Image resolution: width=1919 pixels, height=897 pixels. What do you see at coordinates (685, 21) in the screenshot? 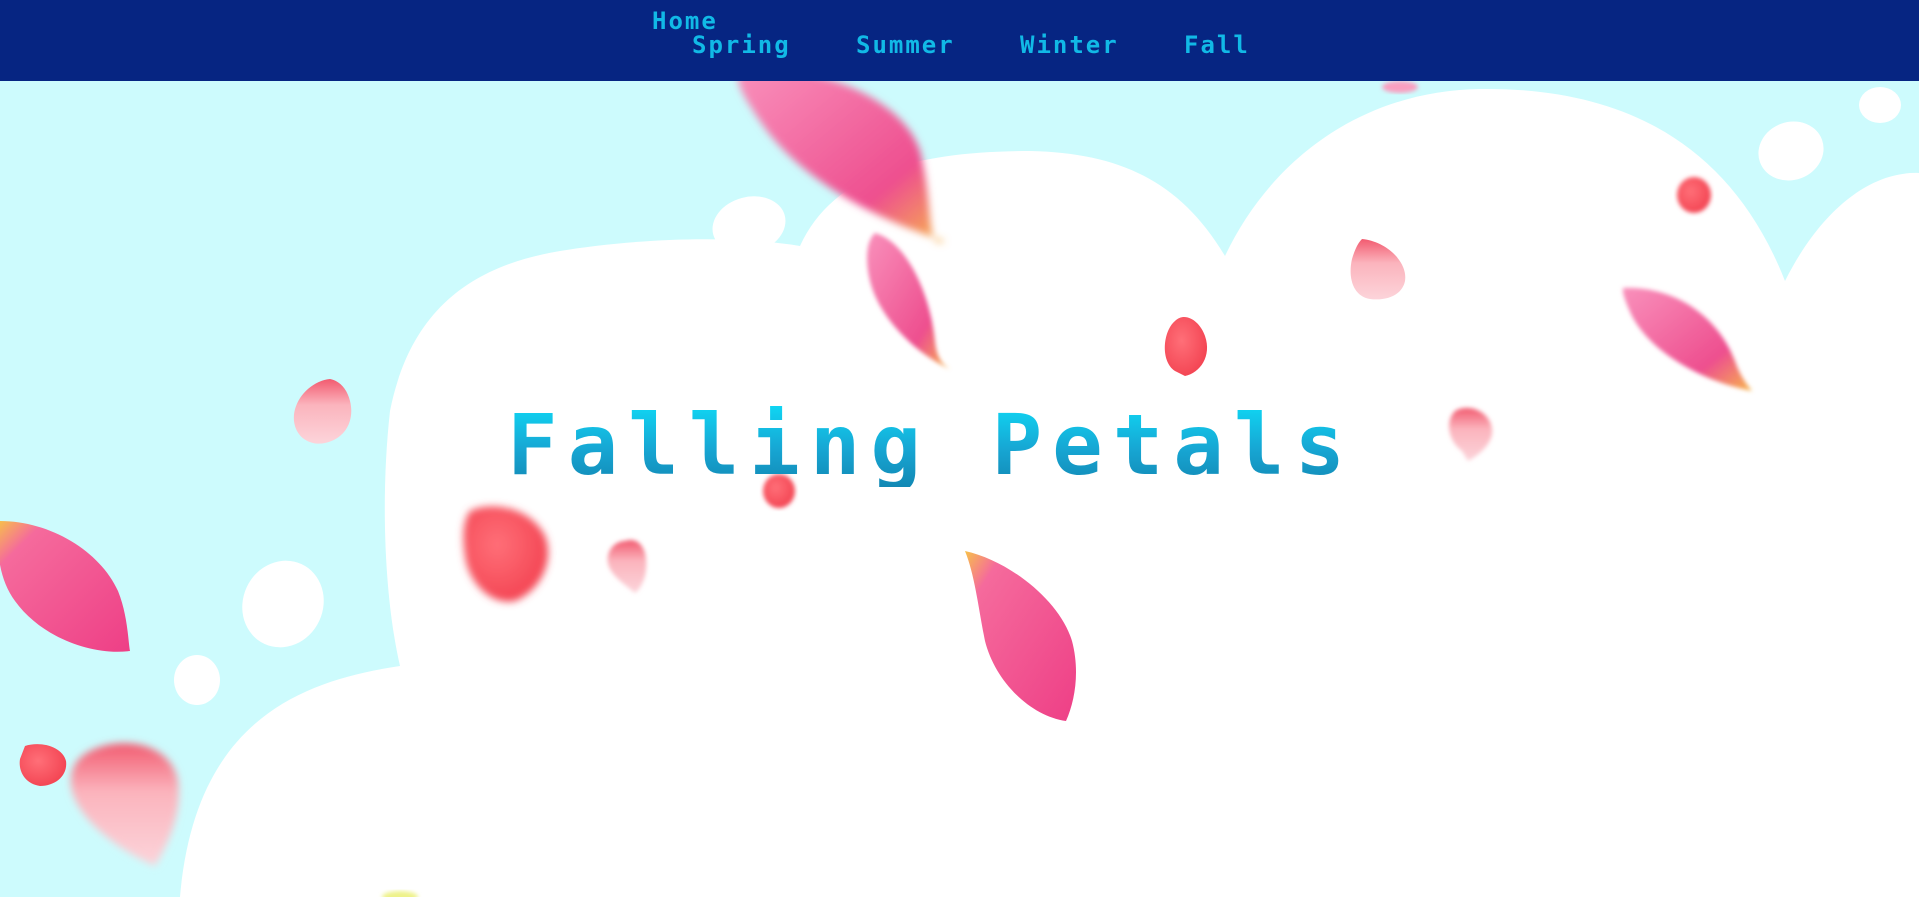
I see `nav-link-home: Home` at bounding box center [685, 21].